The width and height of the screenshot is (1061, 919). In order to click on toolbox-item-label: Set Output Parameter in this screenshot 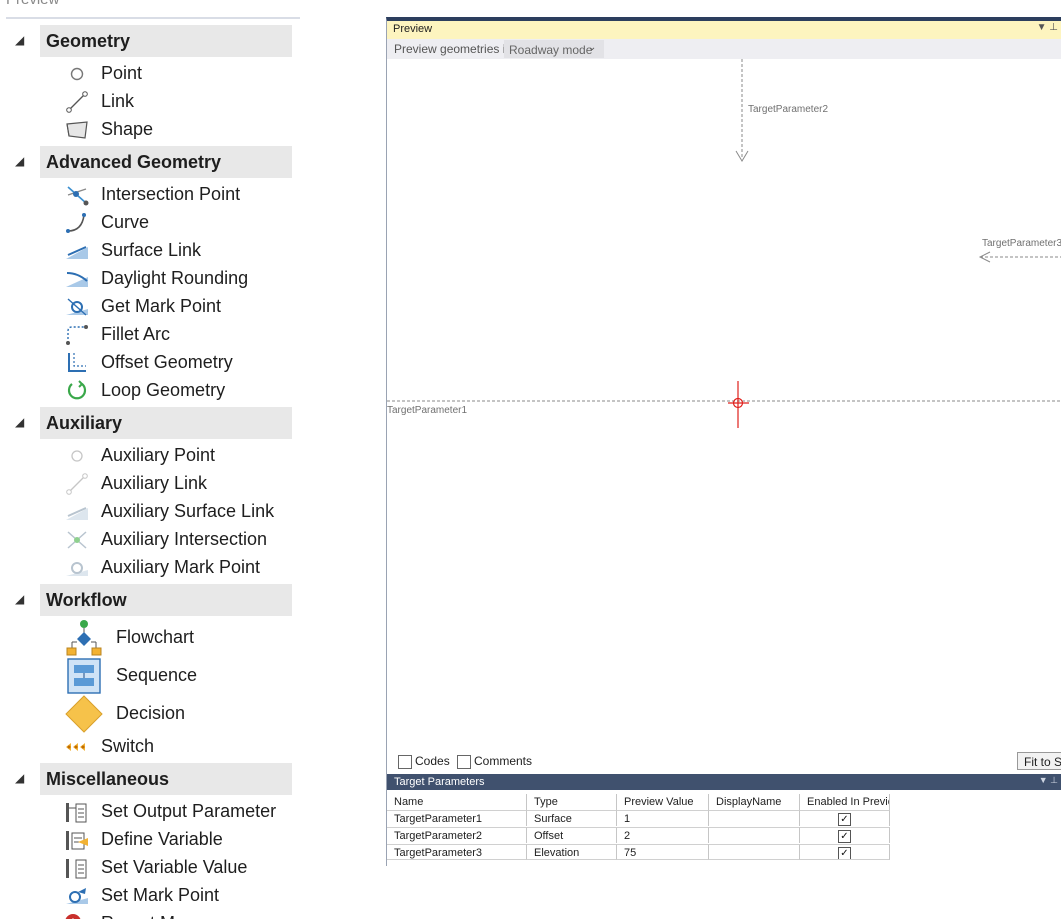, I will do `click(189, 811)`.